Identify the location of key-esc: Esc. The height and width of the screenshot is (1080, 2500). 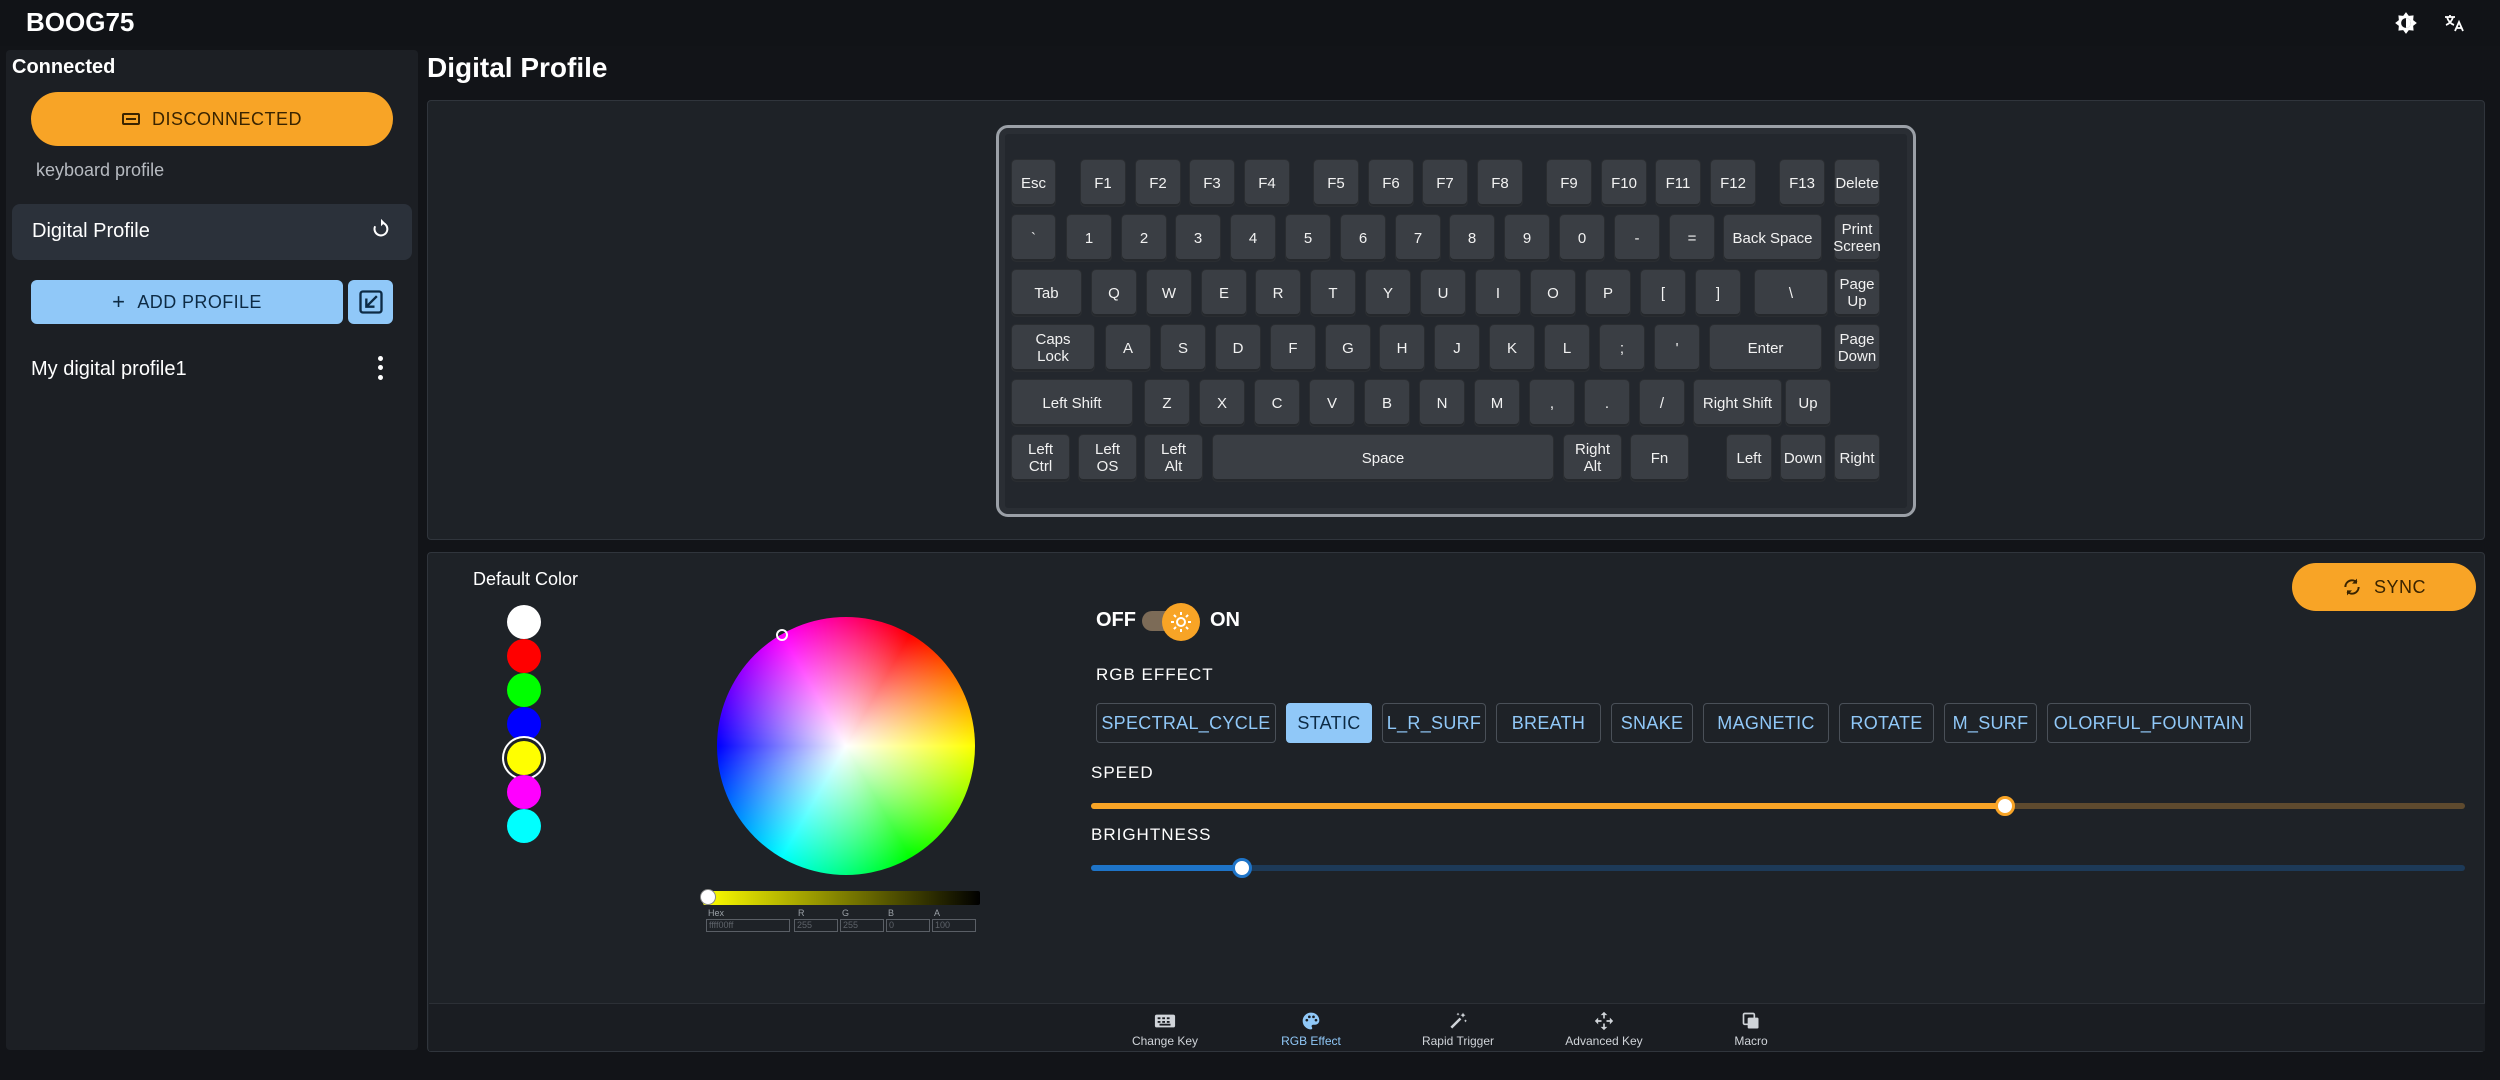
(1033, 183).